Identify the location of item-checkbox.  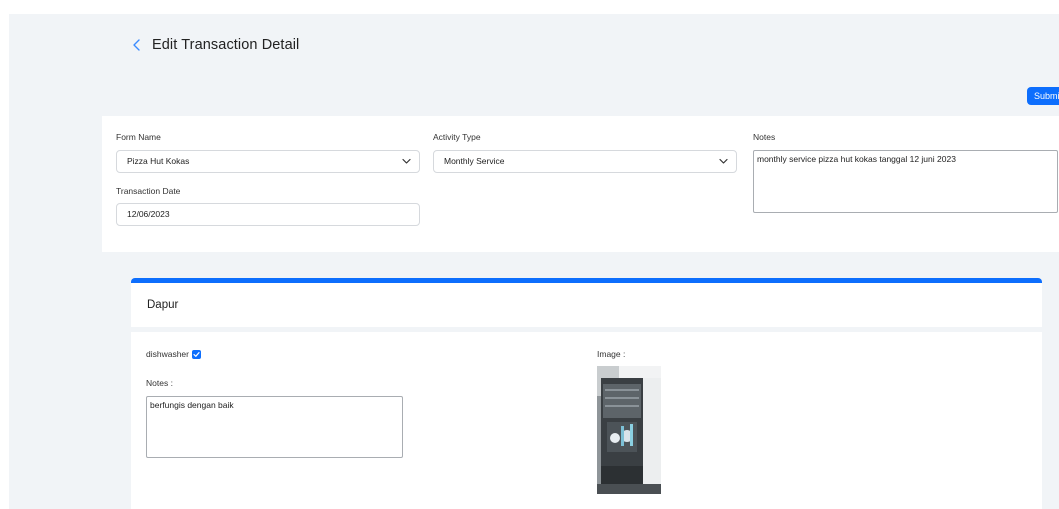
(196, 354).